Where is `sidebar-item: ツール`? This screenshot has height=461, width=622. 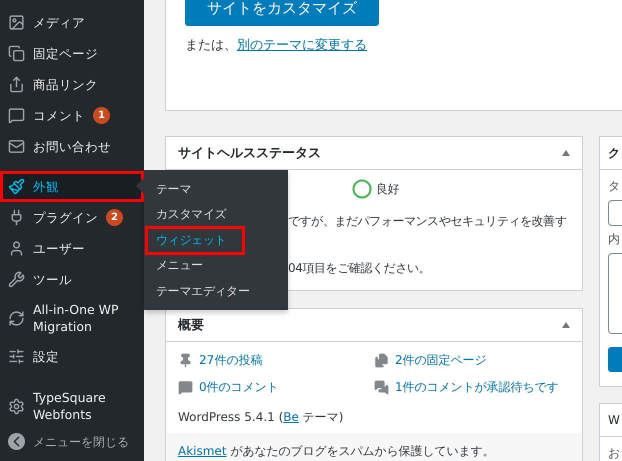 sidebar-item: ツール is located at coordinates (72, 279).